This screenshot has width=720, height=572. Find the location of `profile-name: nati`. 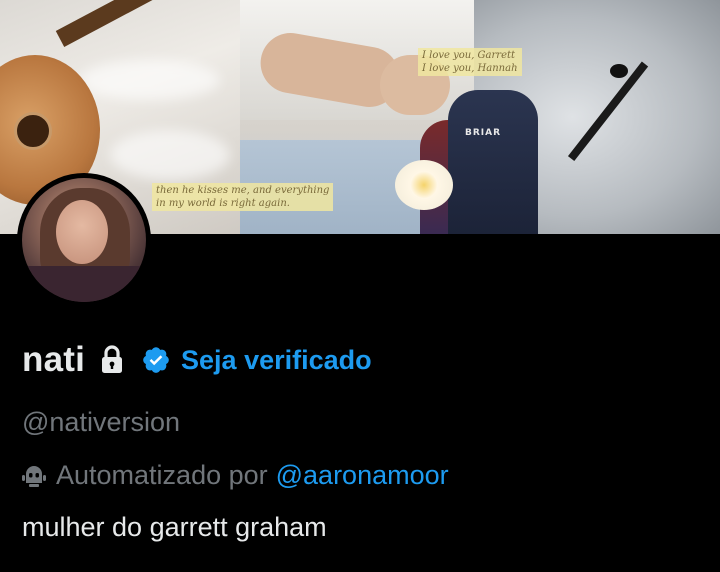

profile-name: nati is located at coordinates (54, 359).